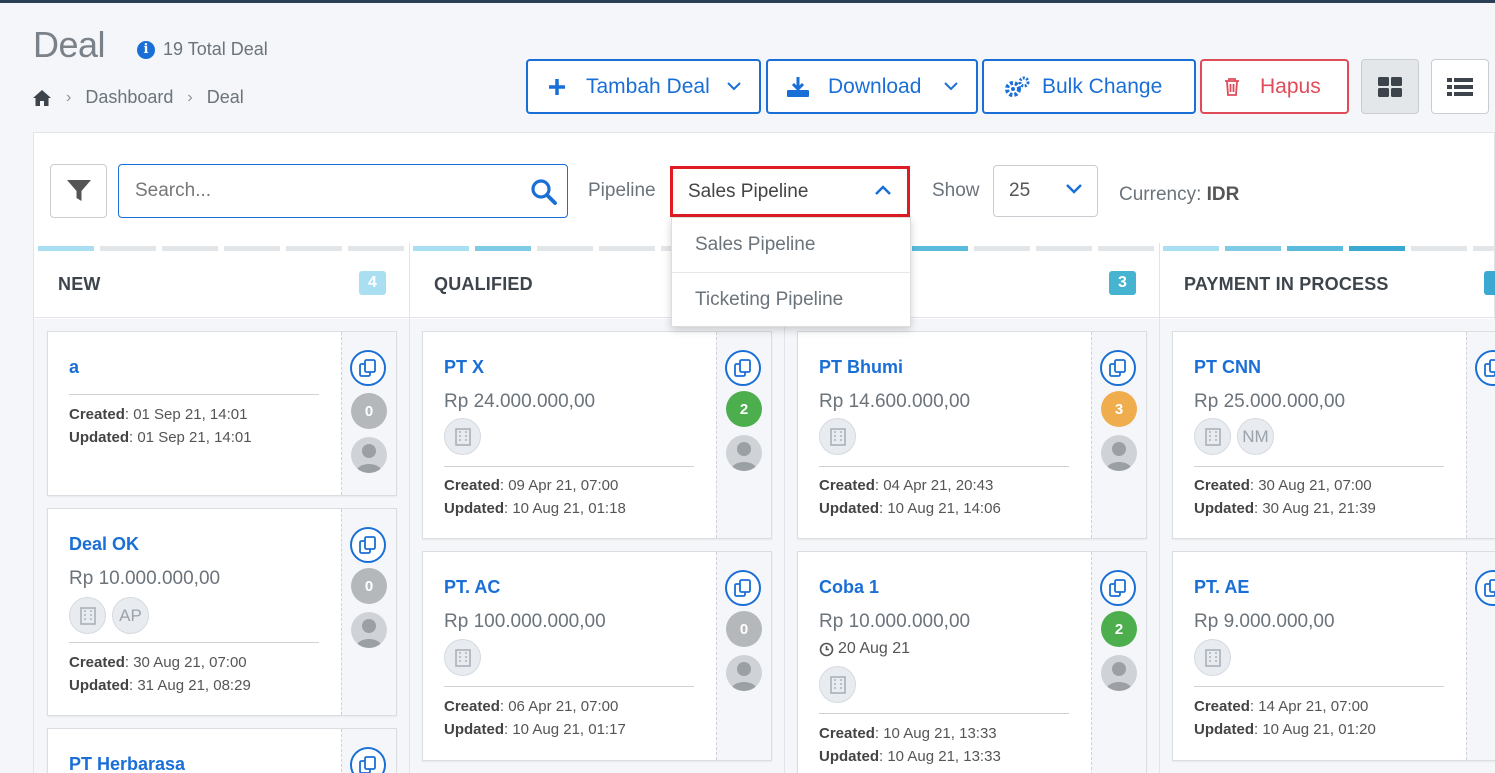  What do you see at coordinates (194, 642) in the screenshot?
I see `card-divider` at bounding box center [194, 642].